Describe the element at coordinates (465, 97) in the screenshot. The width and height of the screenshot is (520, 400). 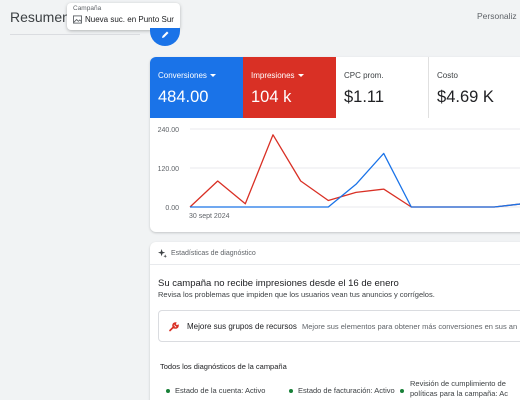
I see `metric-cost-value: $4.69 K` at that location.